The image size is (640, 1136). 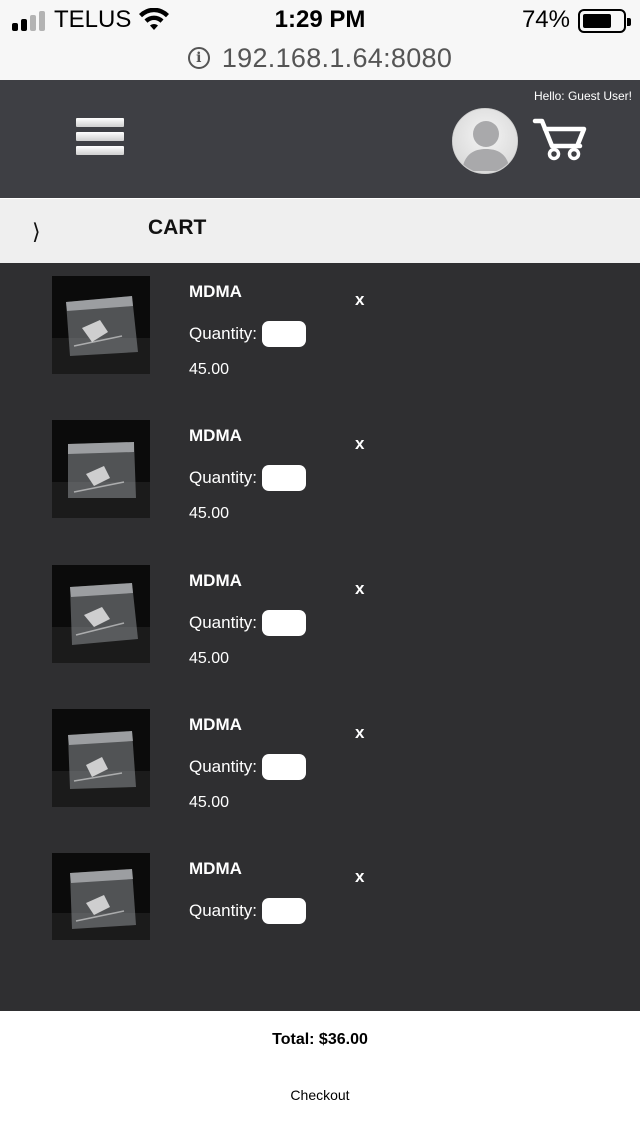 I want to click on breadcrumb-toggle-icon: ⟩, so click(x=36, y=232).